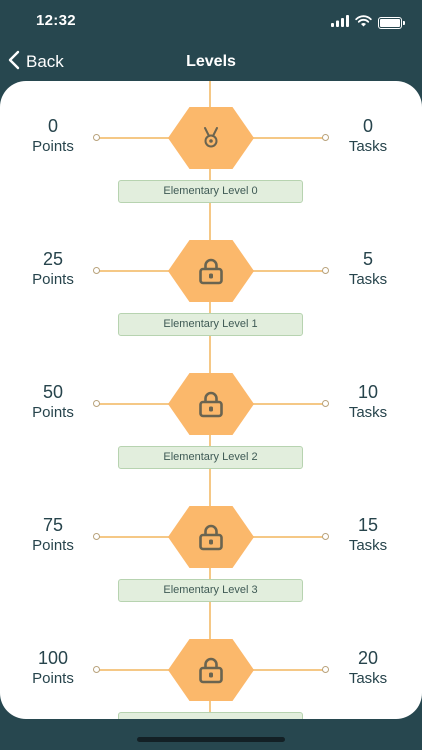  What do you see at coordinates (210, 324) in the screenshot?
I see `level-label: Elementary Level 1` at bounding box center [210, 324].